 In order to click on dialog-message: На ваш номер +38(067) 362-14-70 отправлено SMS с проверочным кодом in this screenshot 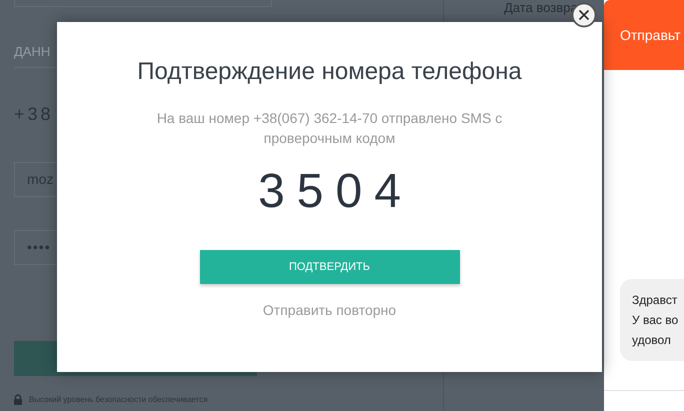, I will do `click(330, 128)`.